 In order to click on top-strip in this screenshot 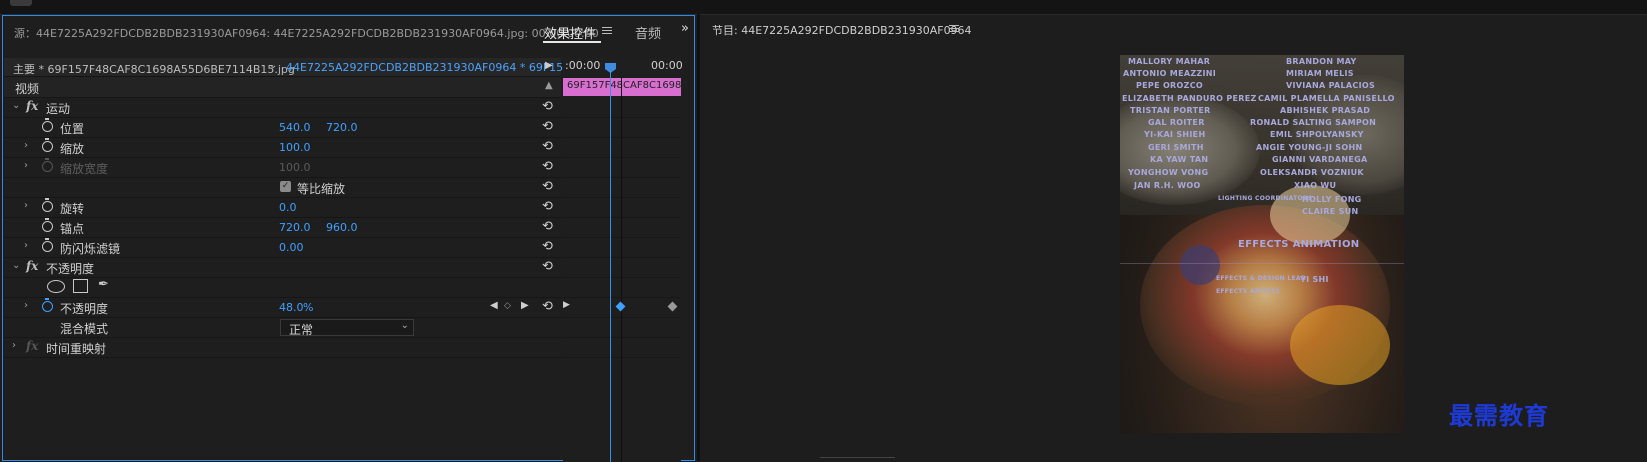, I will do `click(823, 7)`.